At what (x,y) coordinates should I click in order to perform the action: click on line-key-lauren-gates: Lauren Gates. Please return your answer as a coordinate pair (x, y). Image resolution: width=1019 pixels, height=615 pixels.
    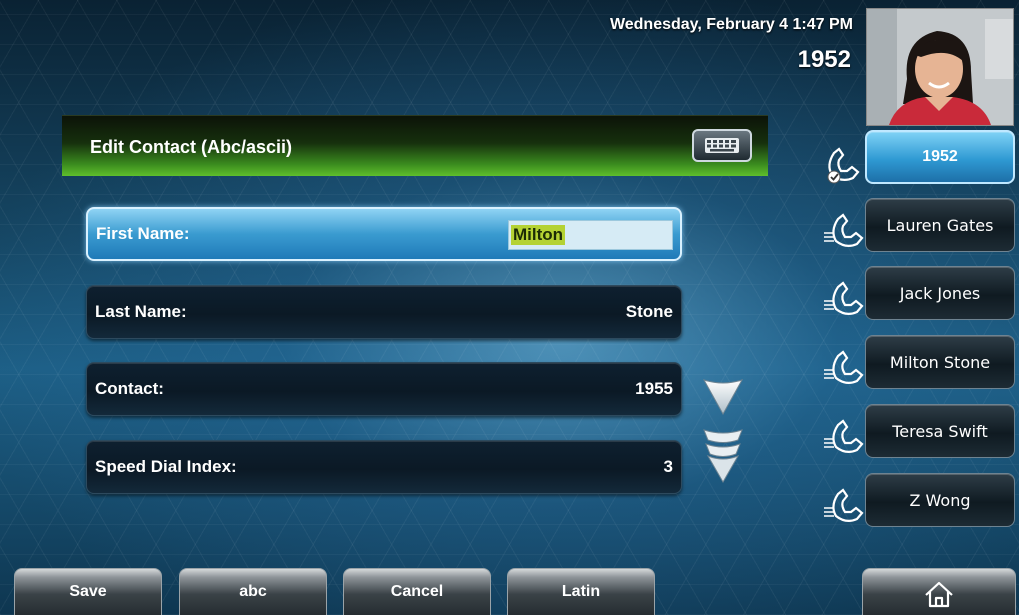
    Looking at the image, I should click on (940, 225).